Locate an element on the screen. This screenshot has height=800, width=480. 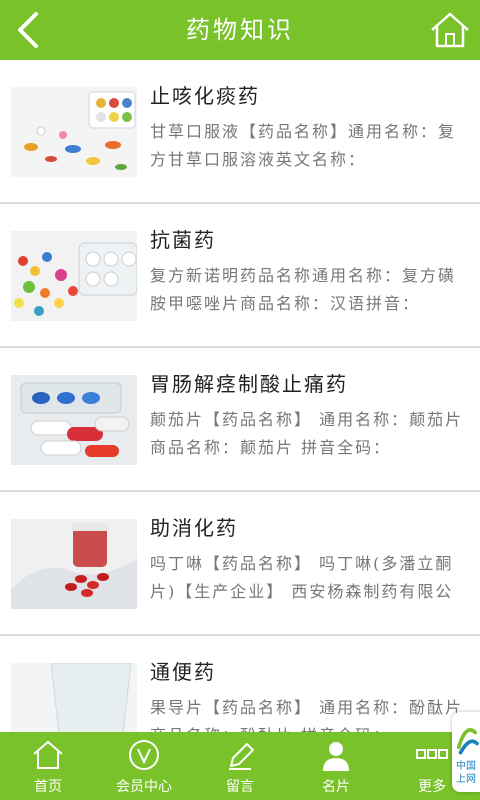
page-title: 药物知识 is located at coordinates (240, 30).